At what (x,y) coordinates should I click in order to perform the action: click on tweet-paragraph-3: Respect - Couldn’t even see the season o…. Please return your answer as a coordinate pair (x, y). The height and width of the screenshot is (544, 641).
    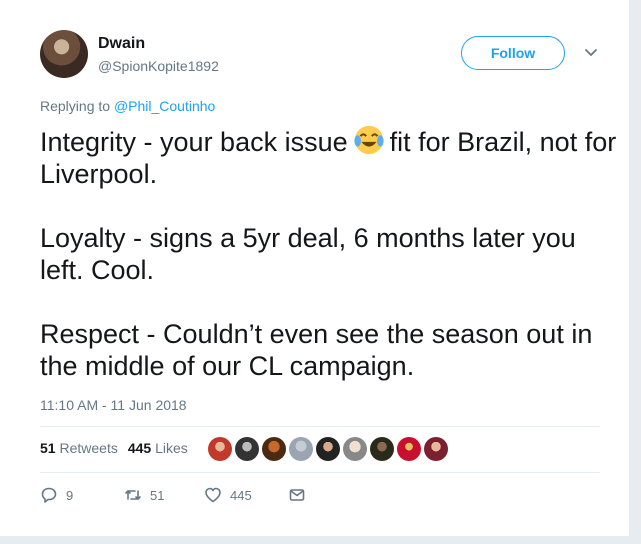
    Looking at the image, I should click on (316, 350).